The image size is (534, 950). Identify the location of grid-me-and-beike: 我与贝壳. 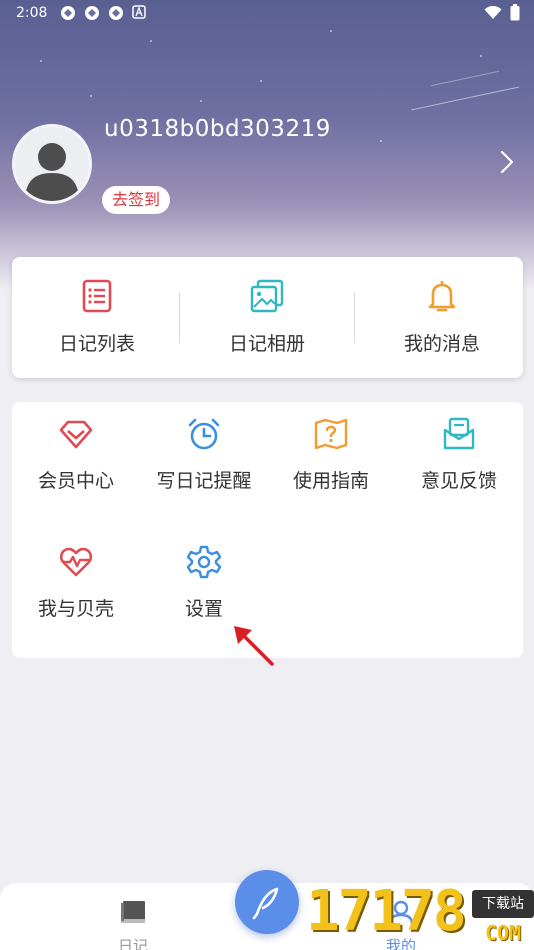
(76, 585).